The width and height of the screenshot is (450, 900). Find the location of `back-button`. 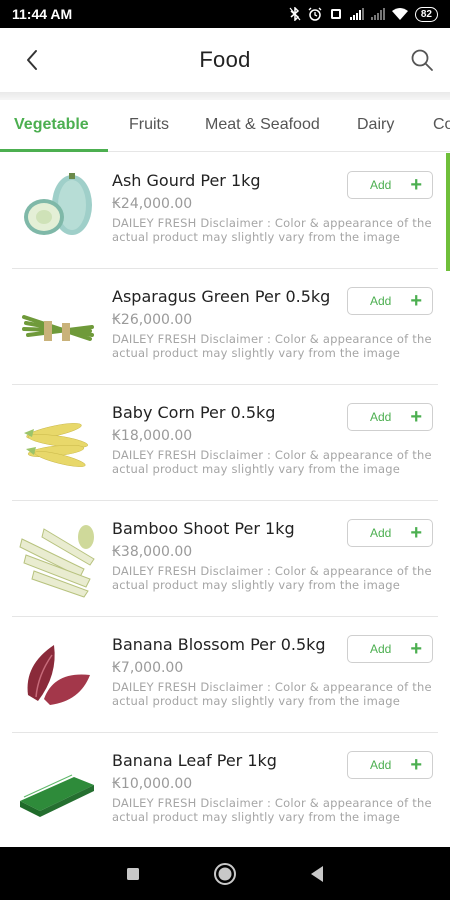

back-button is located at coordinates (32, 60).